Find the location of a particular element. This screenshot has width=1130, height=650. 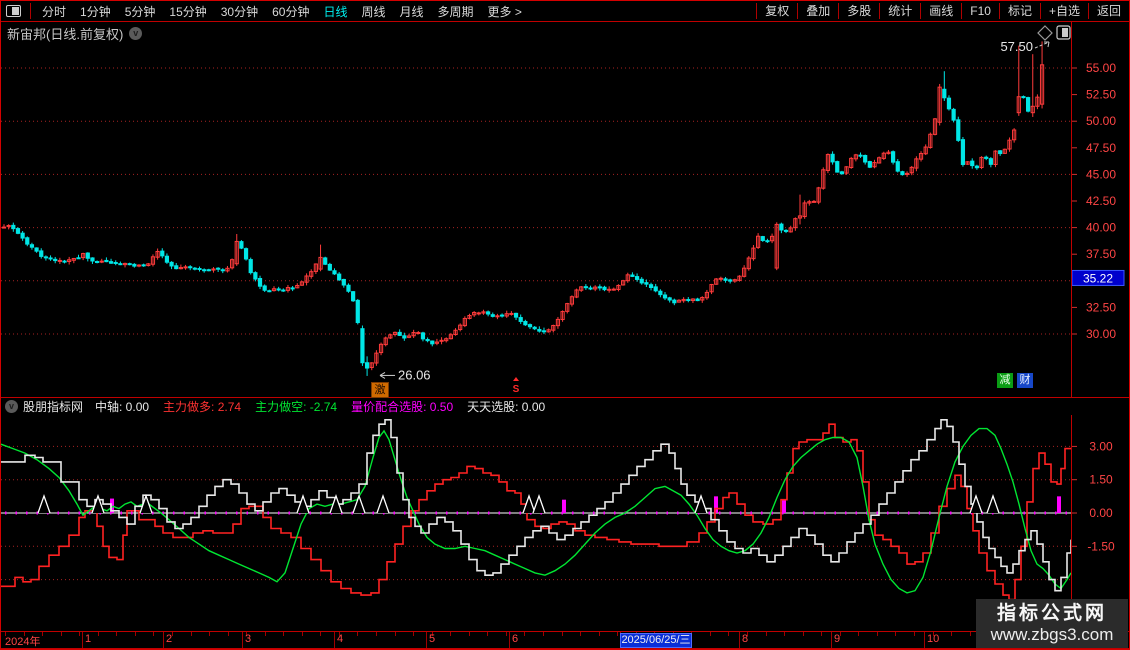

indicator-source: v 股朋指标网 is located at coordinates (44, 406).